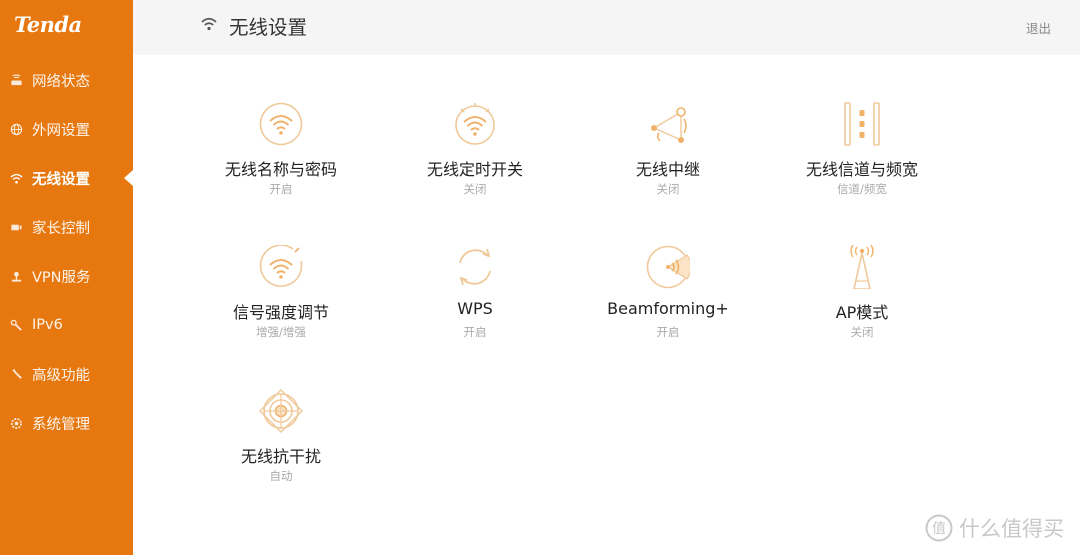  Describe the element at coordinates (862, 124) in the screenshot. I see `channel-icon` at that location.